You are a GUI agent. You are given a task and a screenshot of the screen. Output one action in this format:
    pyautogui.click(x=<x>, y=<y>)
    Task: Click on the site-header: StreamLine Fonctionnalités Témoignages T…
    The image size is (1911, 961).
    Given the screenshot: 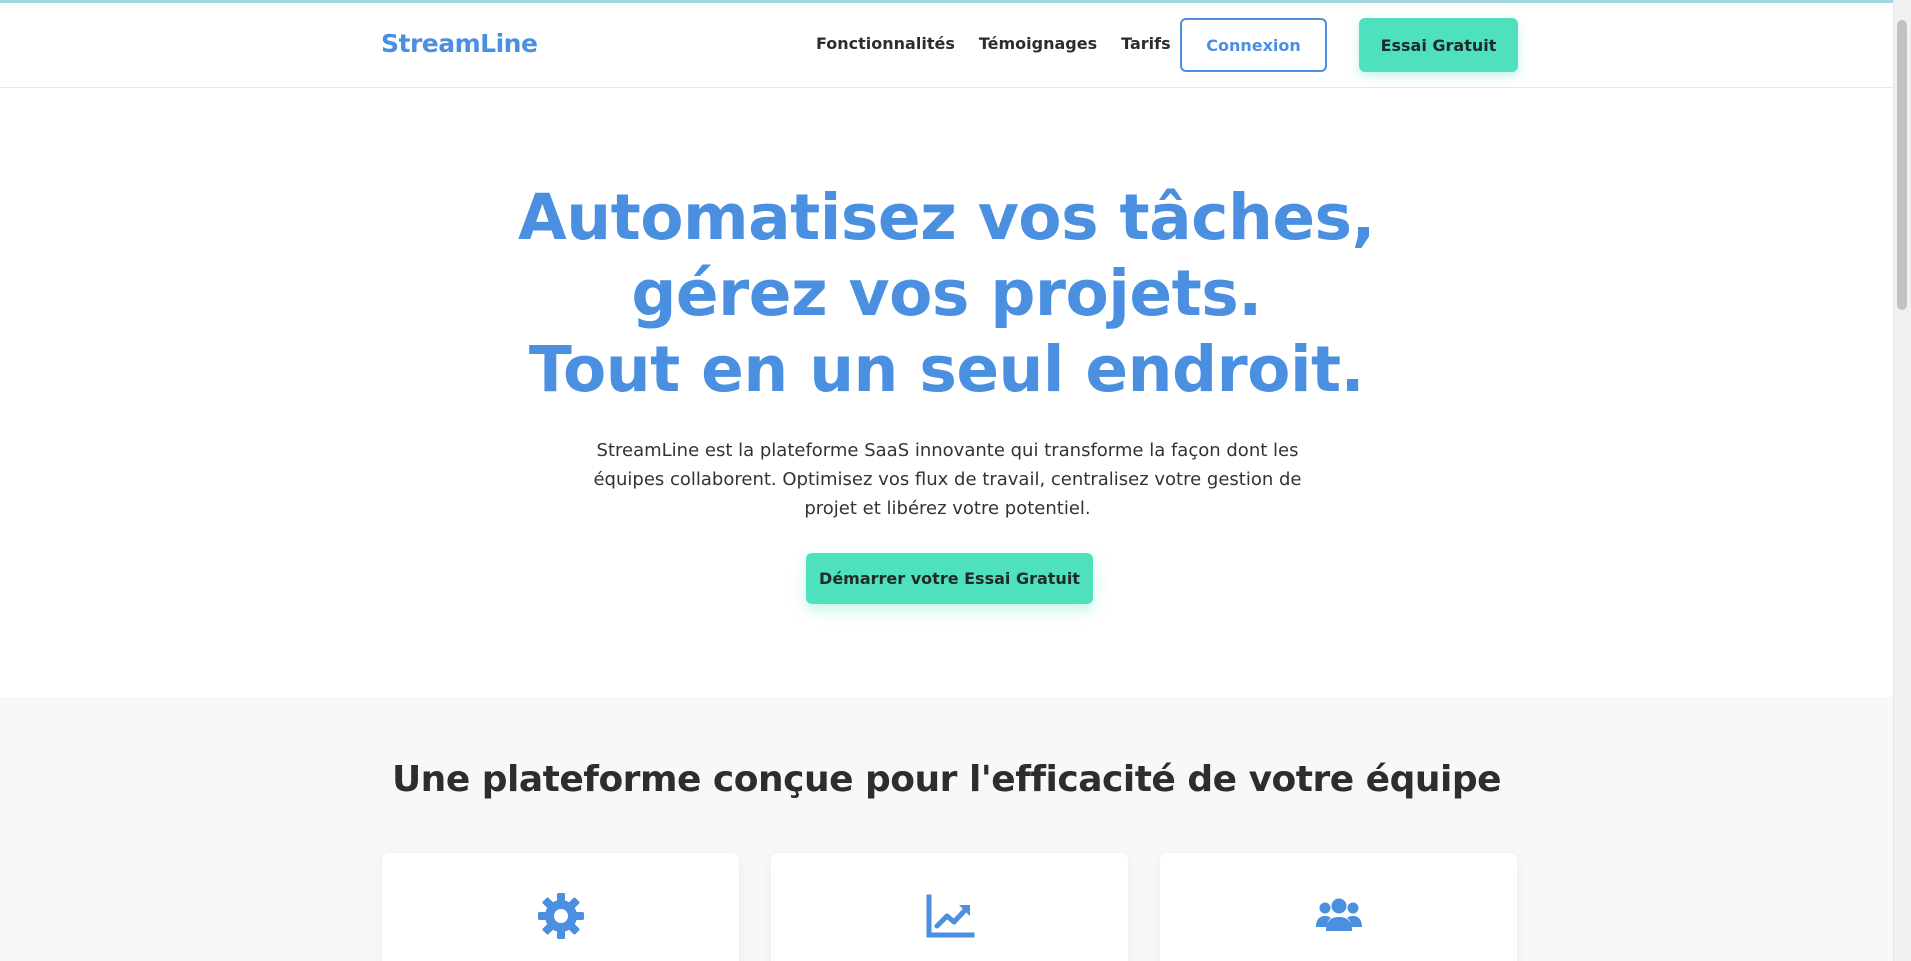 What is the action you would take?
    pyautogui.click(x=946, y=45)
    